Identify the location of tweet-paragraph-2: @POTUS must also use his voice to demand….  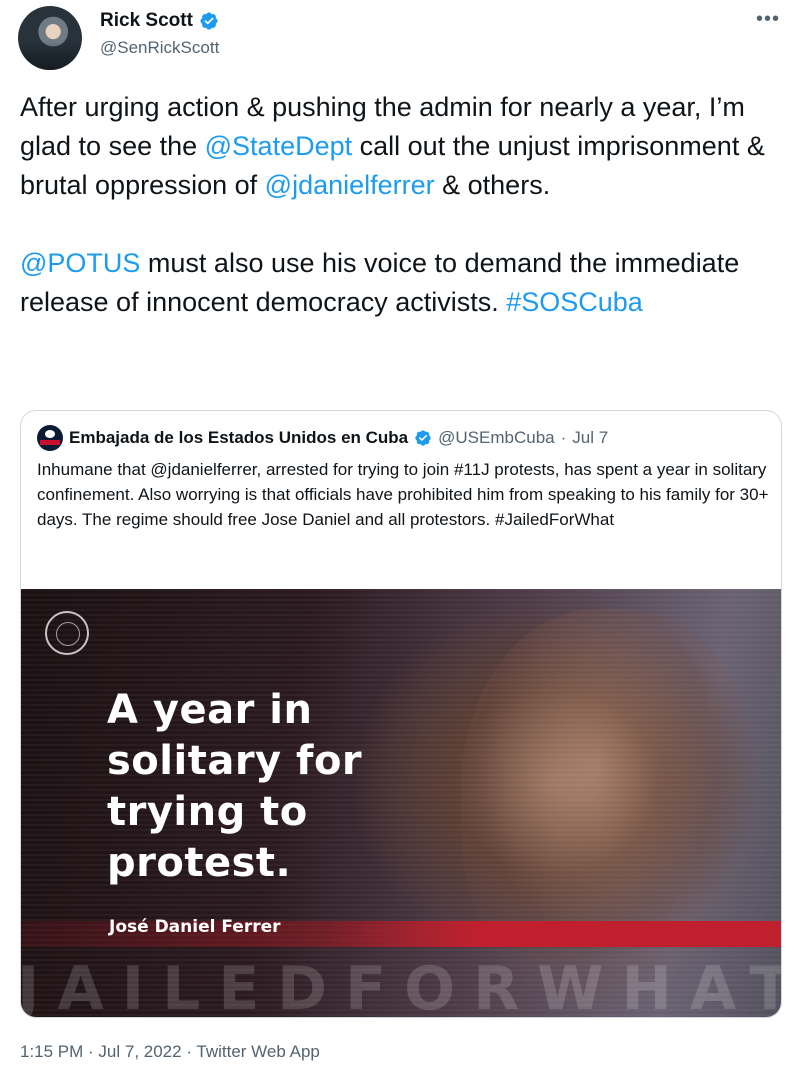
(402, 283).